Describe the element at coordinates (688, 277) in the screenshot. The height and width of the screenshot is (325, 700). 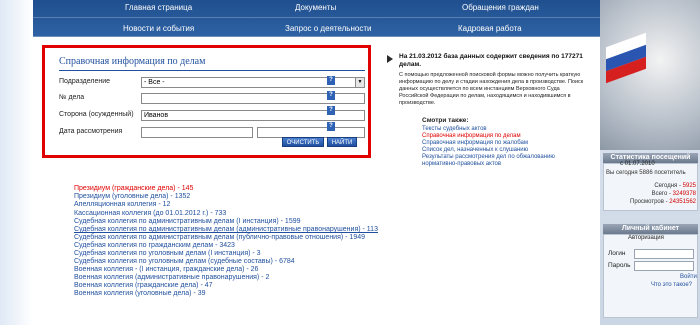
I see `enter-link: Войти` at that location.